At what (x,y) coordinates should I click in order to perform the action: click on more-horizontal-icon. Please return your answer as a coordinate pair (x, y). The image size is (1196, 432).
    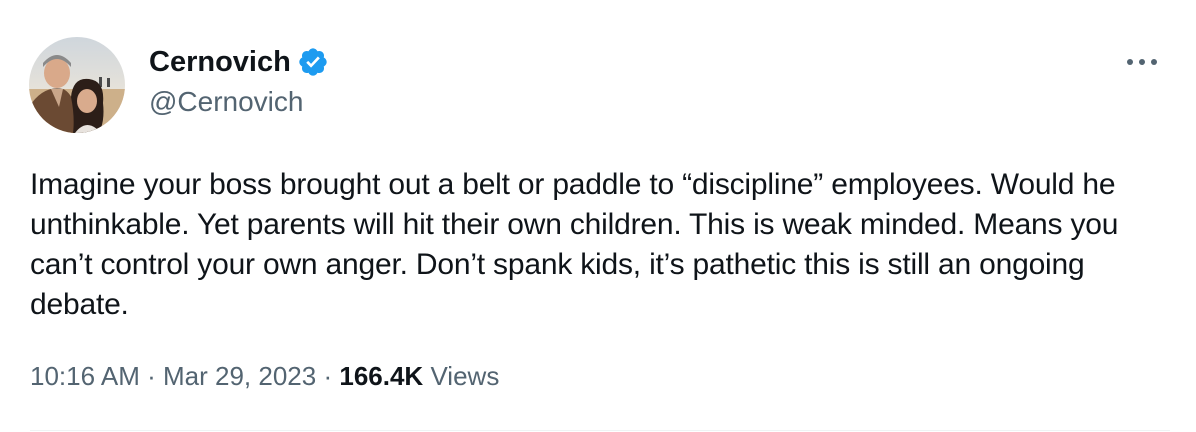
    Looking at the image, I should click on (1142, 62).